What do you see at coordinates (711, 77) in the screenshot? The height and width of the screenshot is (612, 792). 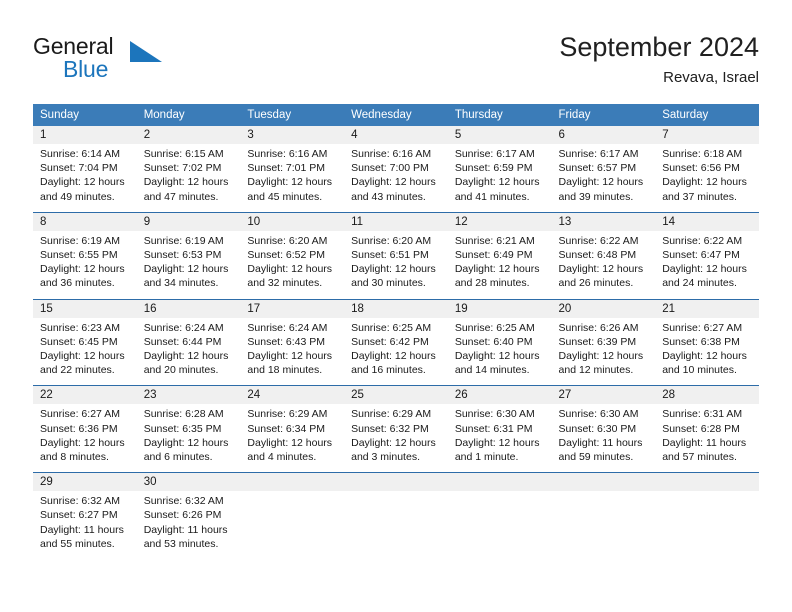 I see `page-subtitle: Revava, Israel` at bounding box center [711, 77].